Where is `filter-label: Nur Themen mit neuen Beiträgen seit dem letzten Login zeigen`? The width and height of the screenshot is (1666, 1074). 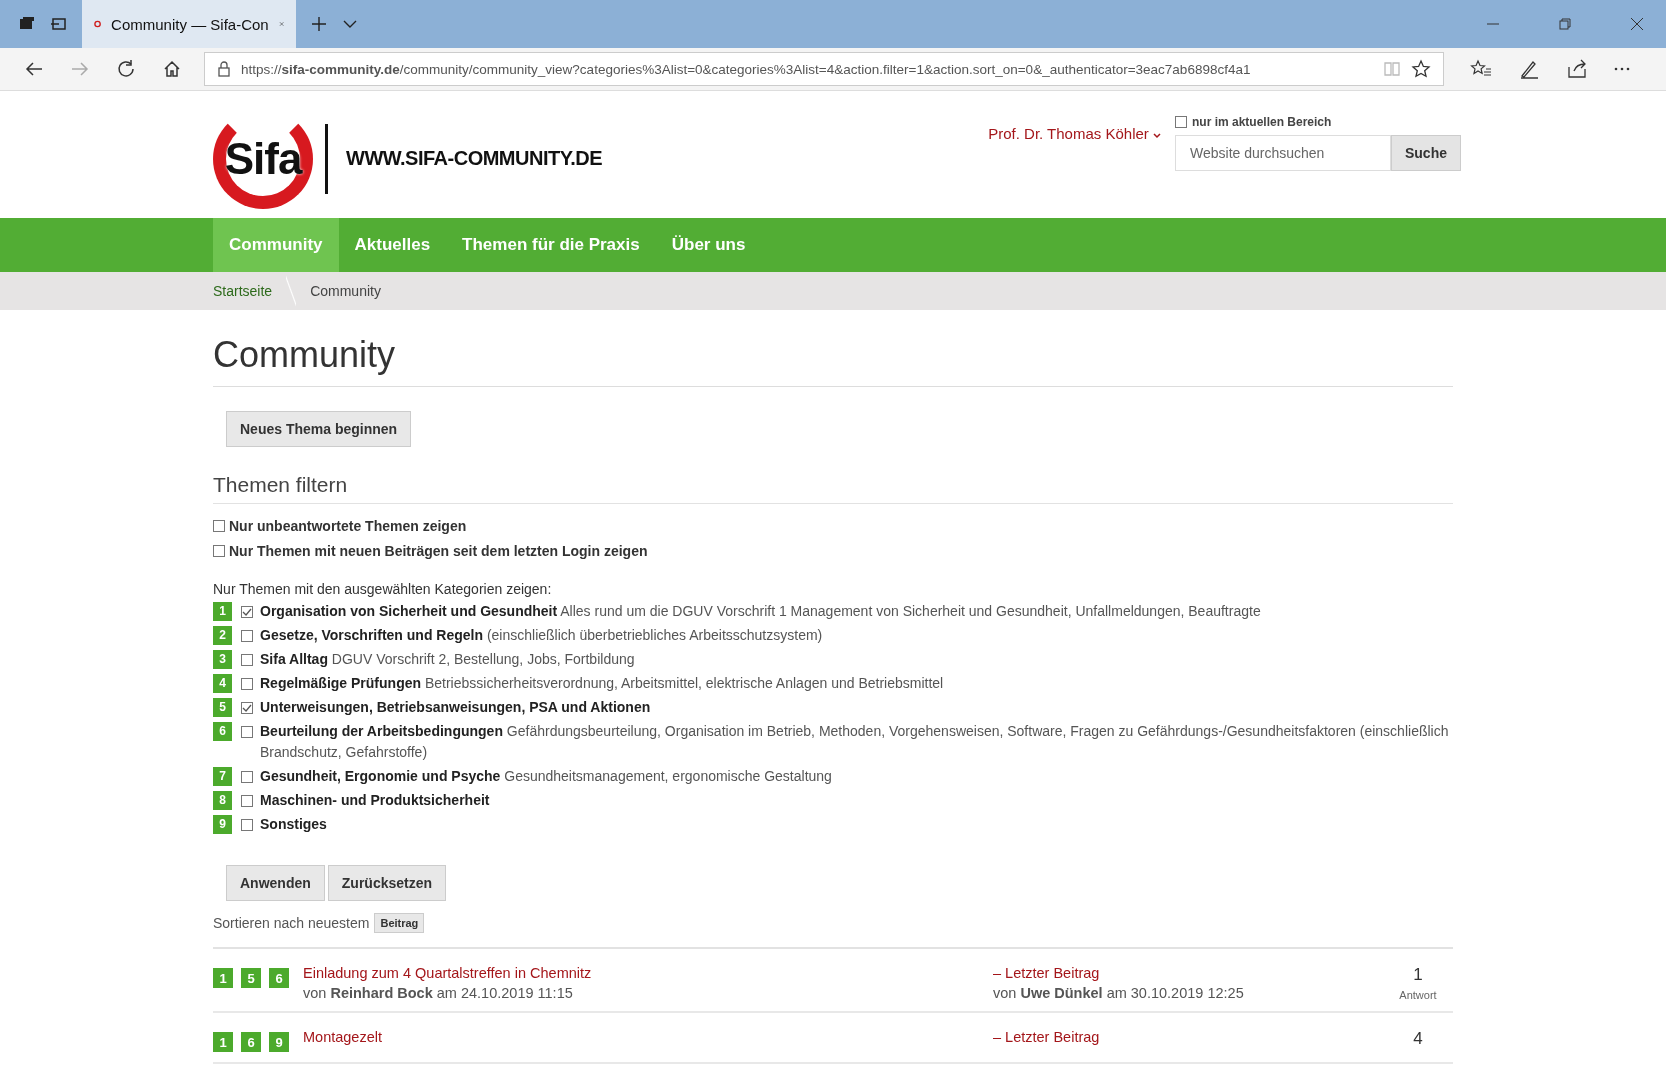
filter-label: Nur Themen mit neuen Beiträgen seit dem letzten Login zeigen is located at coordinates (438, 551).